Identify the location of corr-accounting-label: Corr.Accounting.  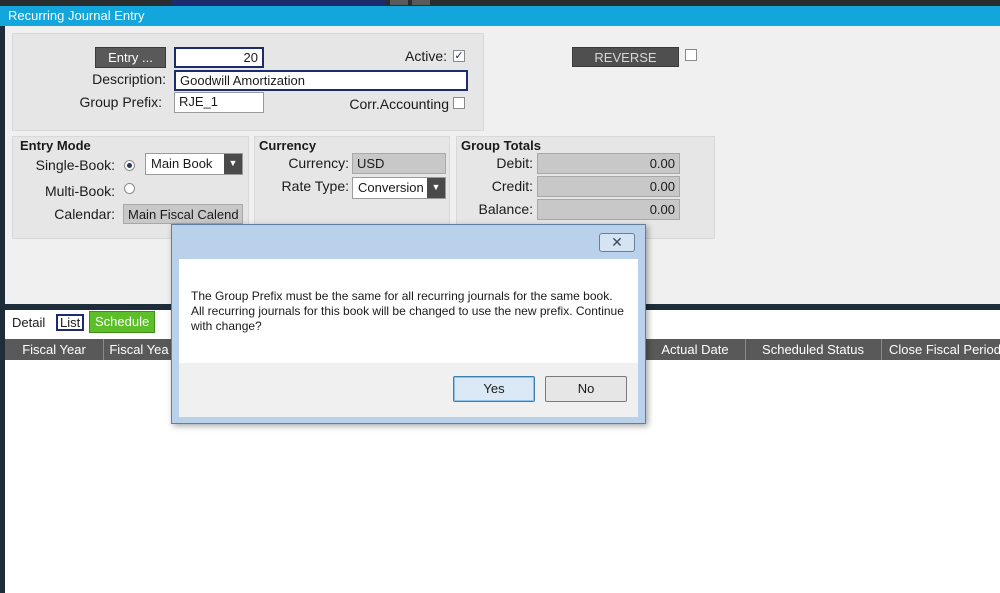
(399, 104).